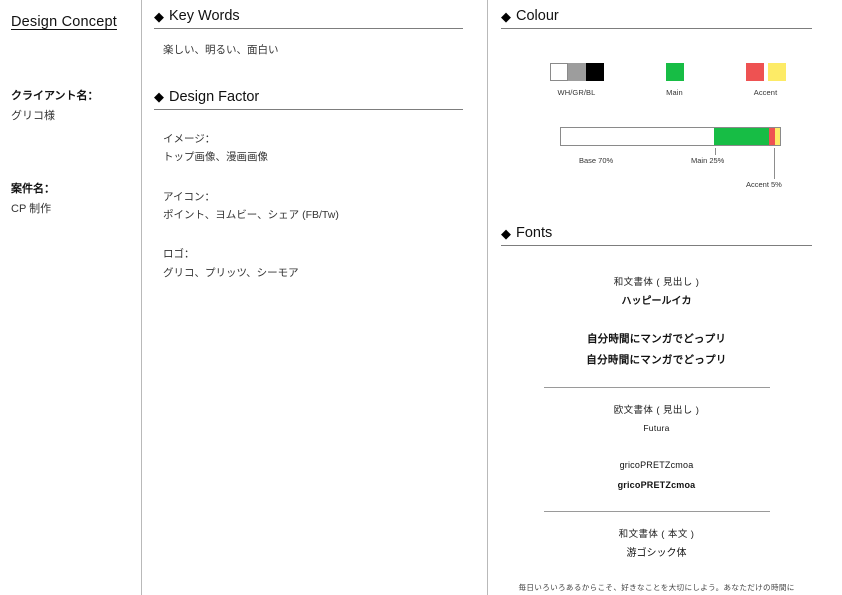  Describe the element at coordinates (656, 534) in the screenshot. I see `font-spec-title: 和文書体 ( 本文 )` at that location.